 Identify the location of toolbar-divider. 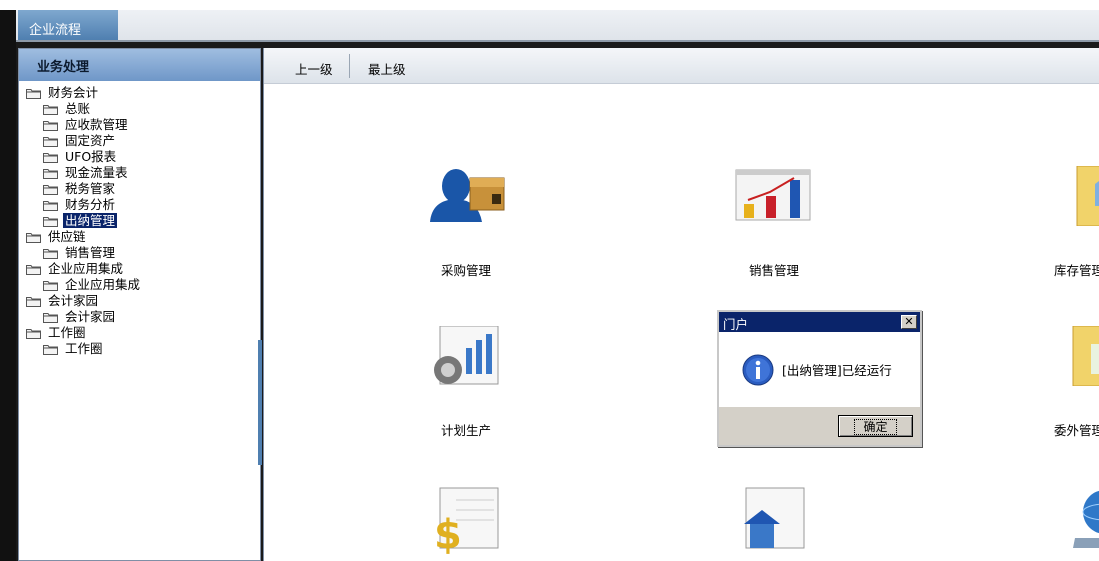
(349, 66).